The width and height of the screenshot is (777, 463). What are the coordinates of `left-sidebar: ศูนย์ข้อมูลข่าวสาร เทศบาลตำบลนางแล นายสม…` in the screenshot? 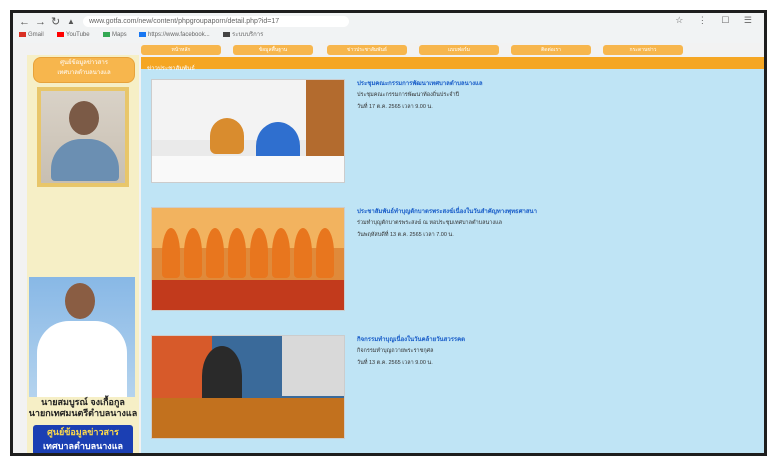 It's located at (83, 254).